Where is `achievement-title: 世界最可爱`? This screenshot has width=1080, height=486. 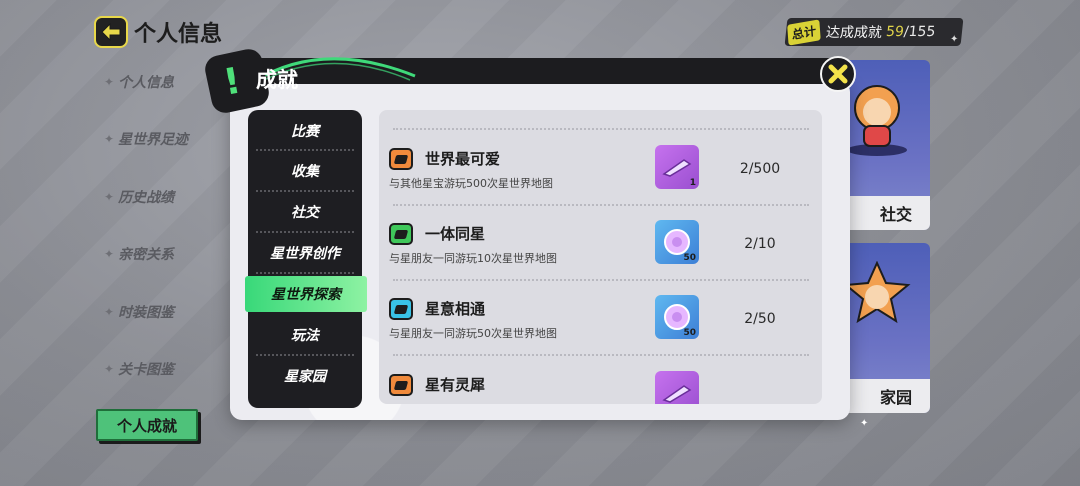 achievement-title: 世界最可爱 is located at coordinates (463, 159).